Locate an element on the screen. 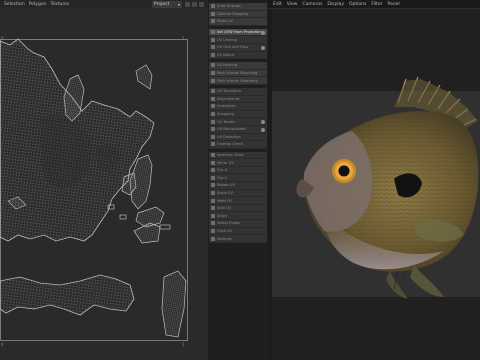  tool-item: Snapping is located at coordinates (238, 114).